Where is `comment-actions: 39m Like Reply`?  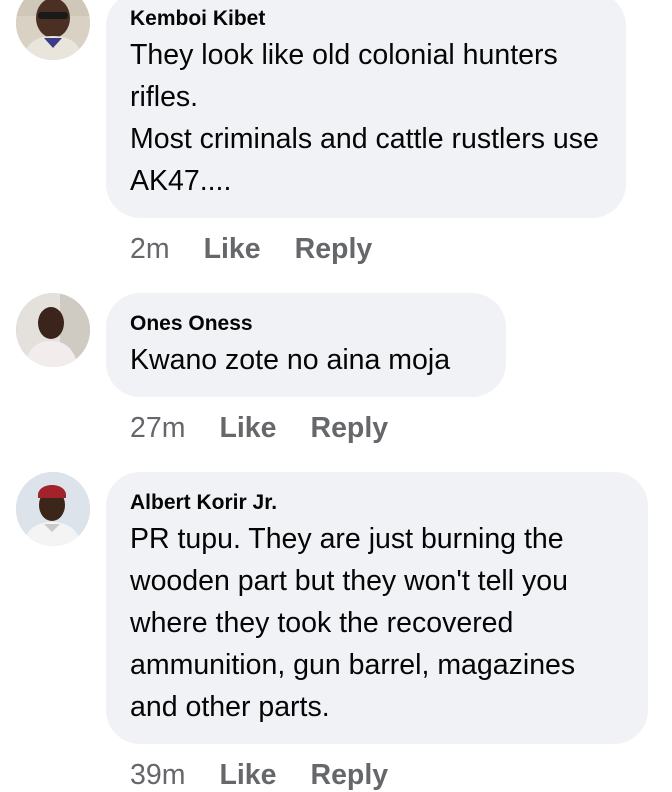 comment-actions: 39m Like Reply is located at coordinates (276, 775).